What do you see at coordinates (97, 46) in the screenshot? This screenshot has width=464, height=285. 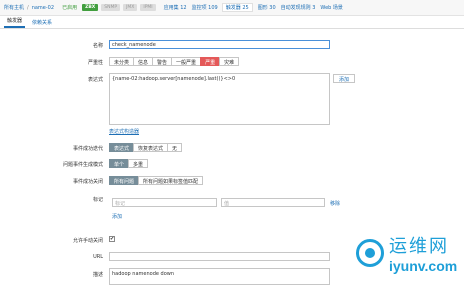 I see `name-label: 名称` at bounding box center [97, 46].